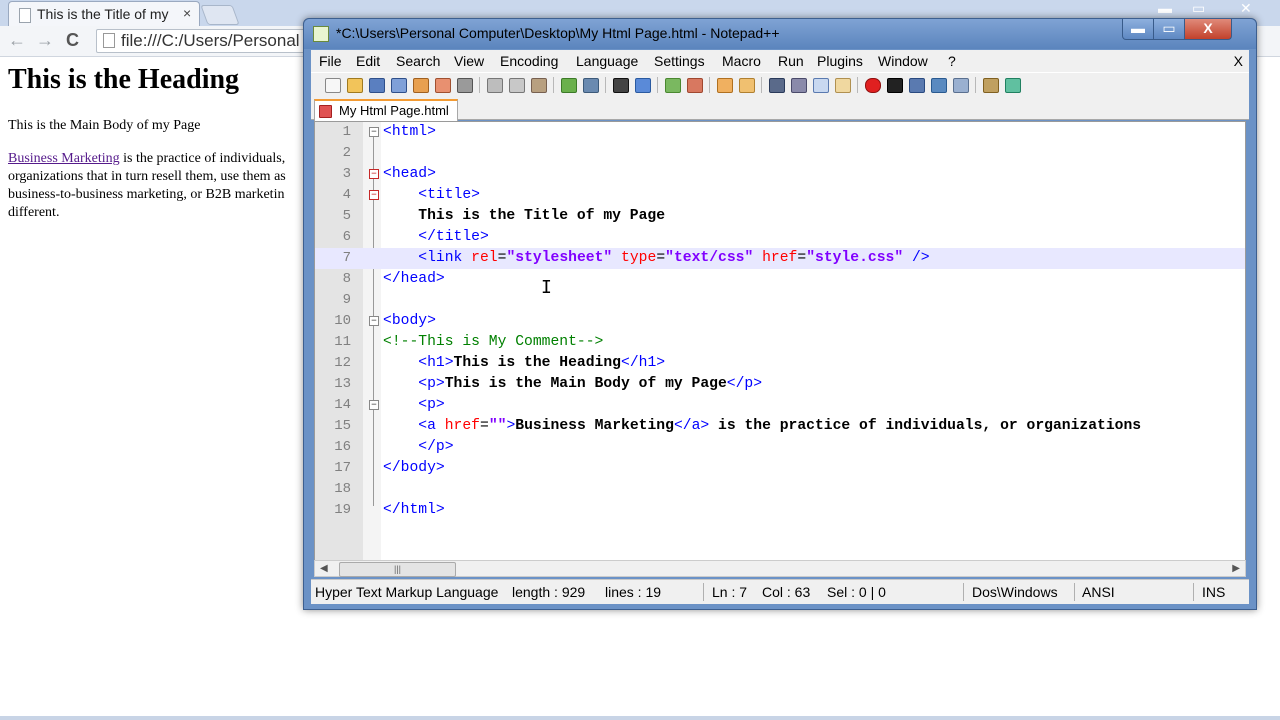 The height and width of the screenshot is (720, 1280). Describe the element at coordinates (346, 174) in the screenshot. I see `line-number: 3` at that location.